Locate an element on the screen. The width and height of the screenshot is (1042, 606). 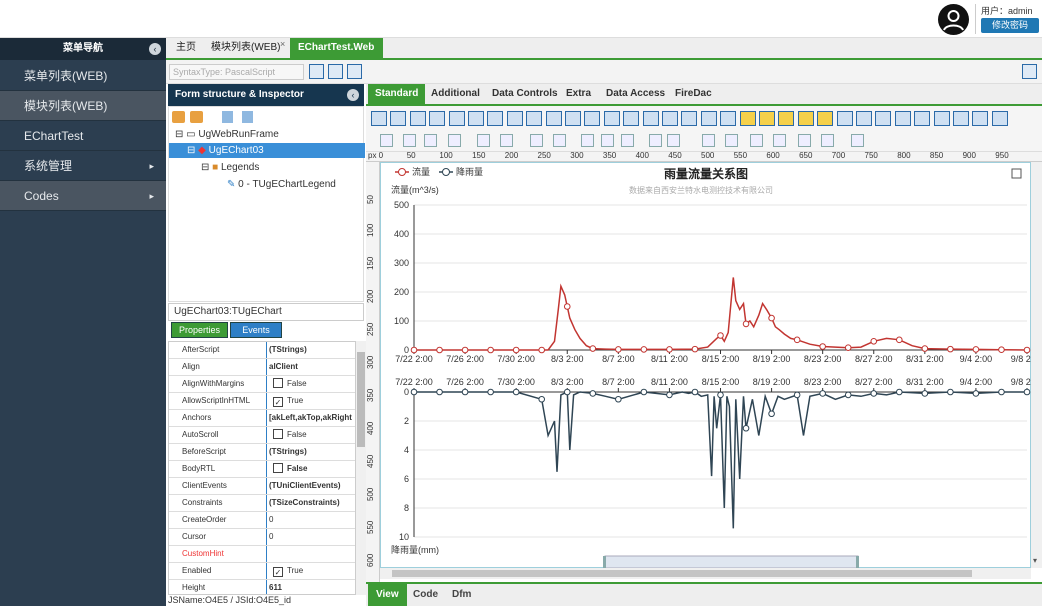
tab-events: Events is located at coordinates (256, 330).